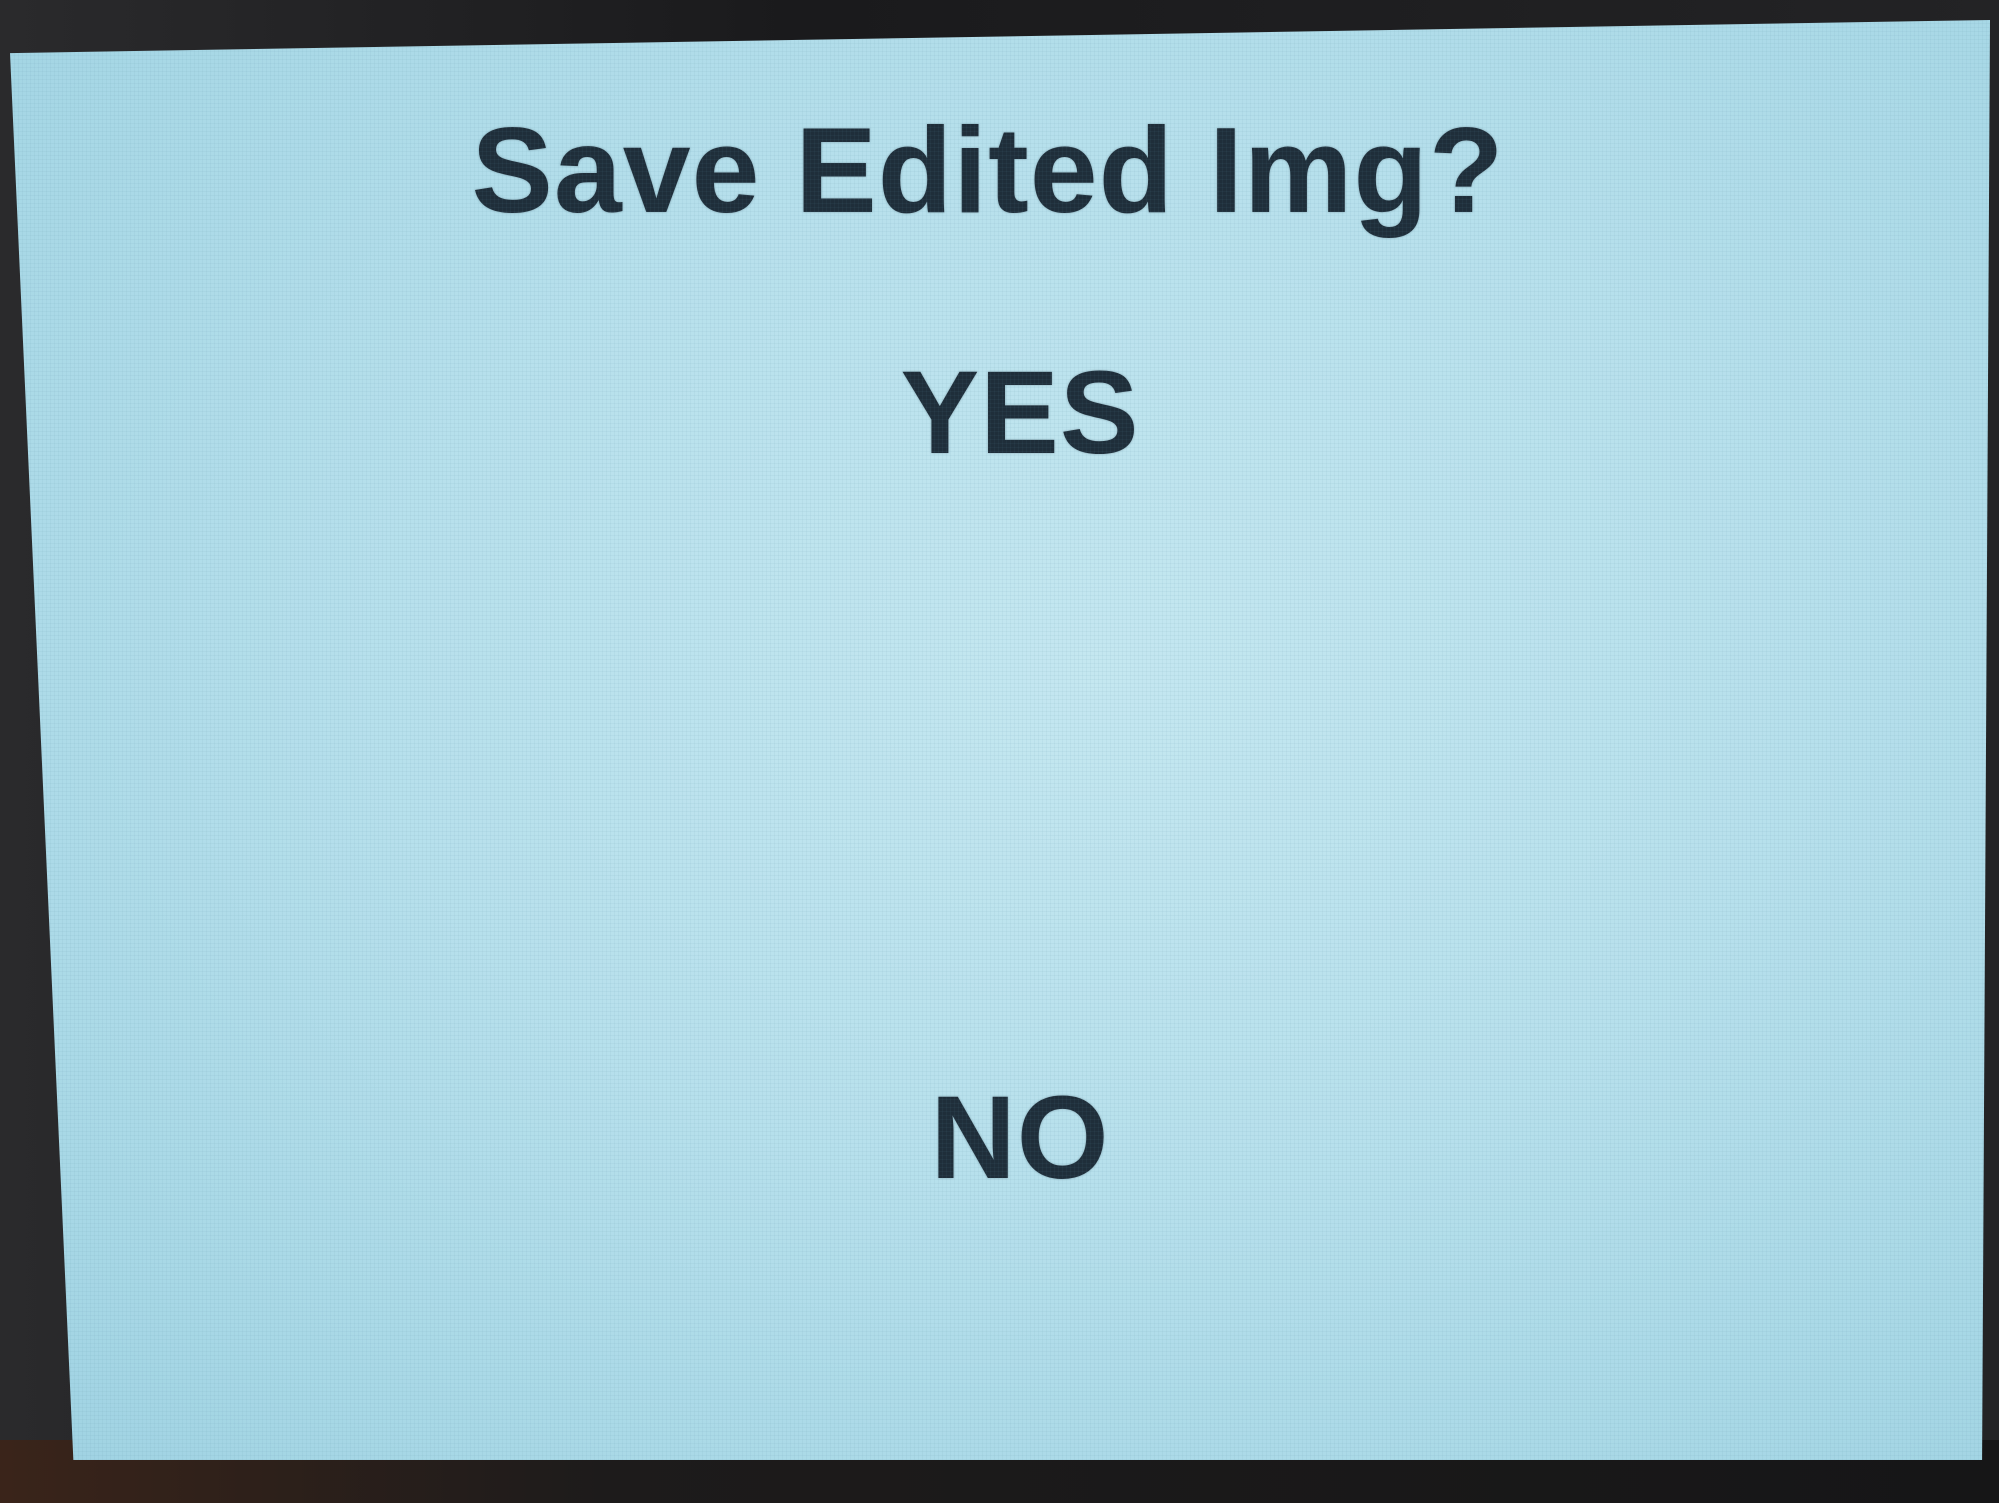 The height and width of the screenshot is (1503, 1999). I want to click on no-option: NO, so click(1010, 1138).